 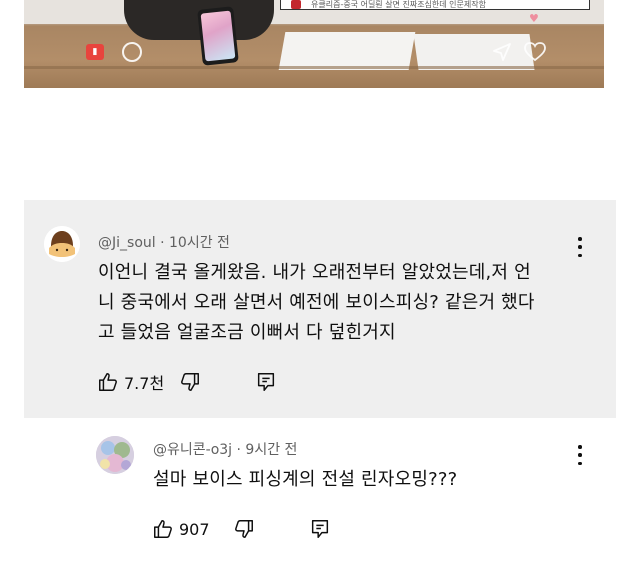 What do you see at coordinates (305, 479) in the screenshot?
I see `comment-line: 설마 보이스 피싱계의 전설 린자오밍???` at bounding box center [305, 479].